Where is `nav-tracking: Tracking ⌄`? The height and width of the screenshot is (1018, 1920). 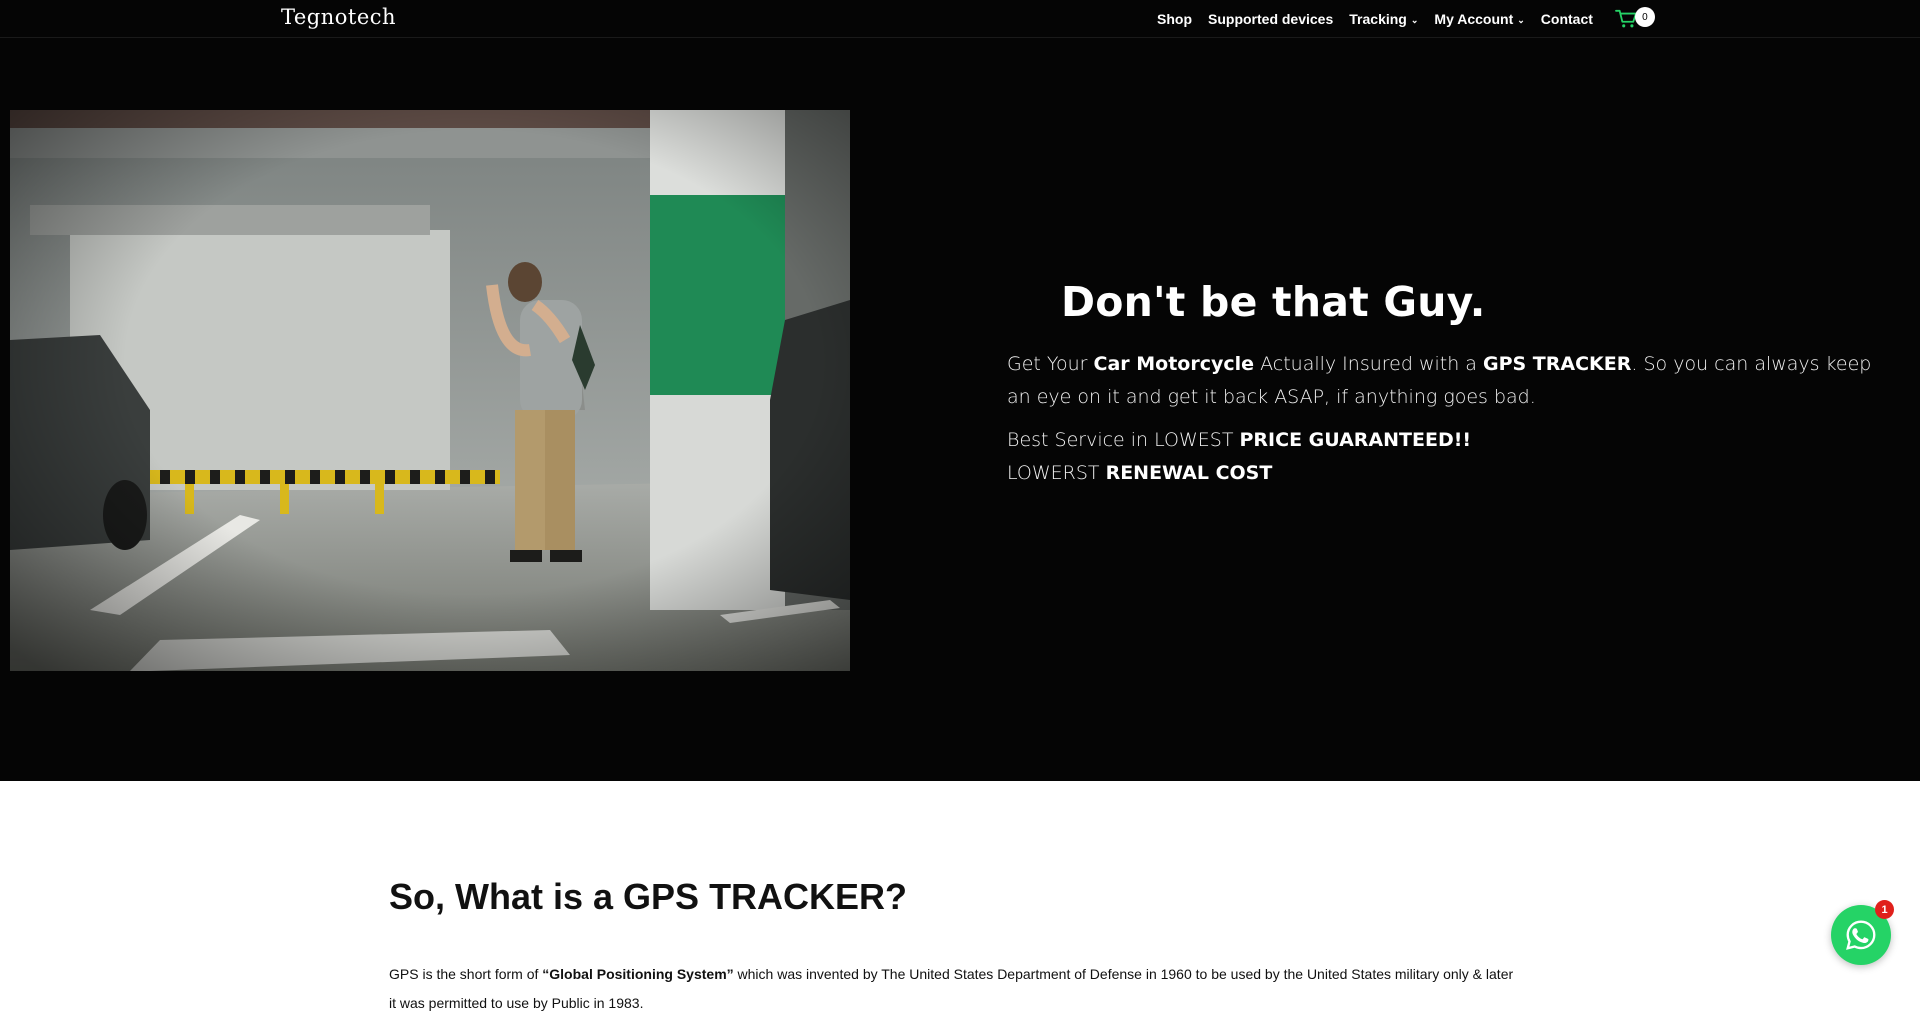 nav-tracking: Tracking ⌄ is located at coordinates (1383, 19).